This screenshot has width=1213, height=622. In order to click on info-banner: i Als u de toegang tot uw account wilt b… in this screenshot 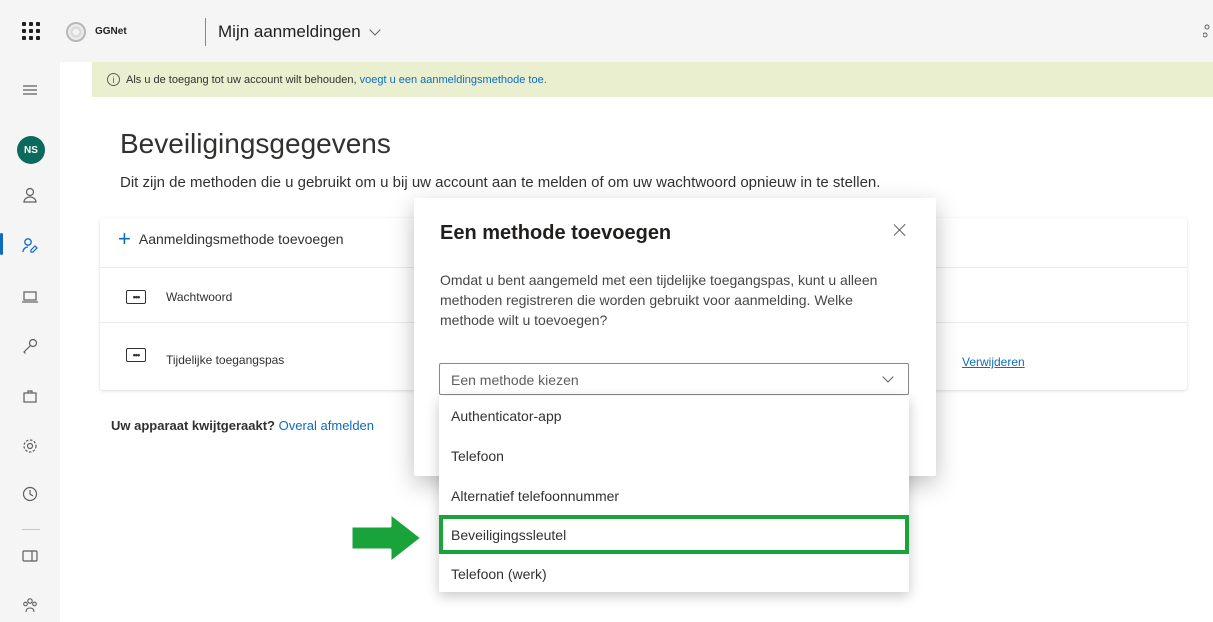, I will do `click(652, 79)`.